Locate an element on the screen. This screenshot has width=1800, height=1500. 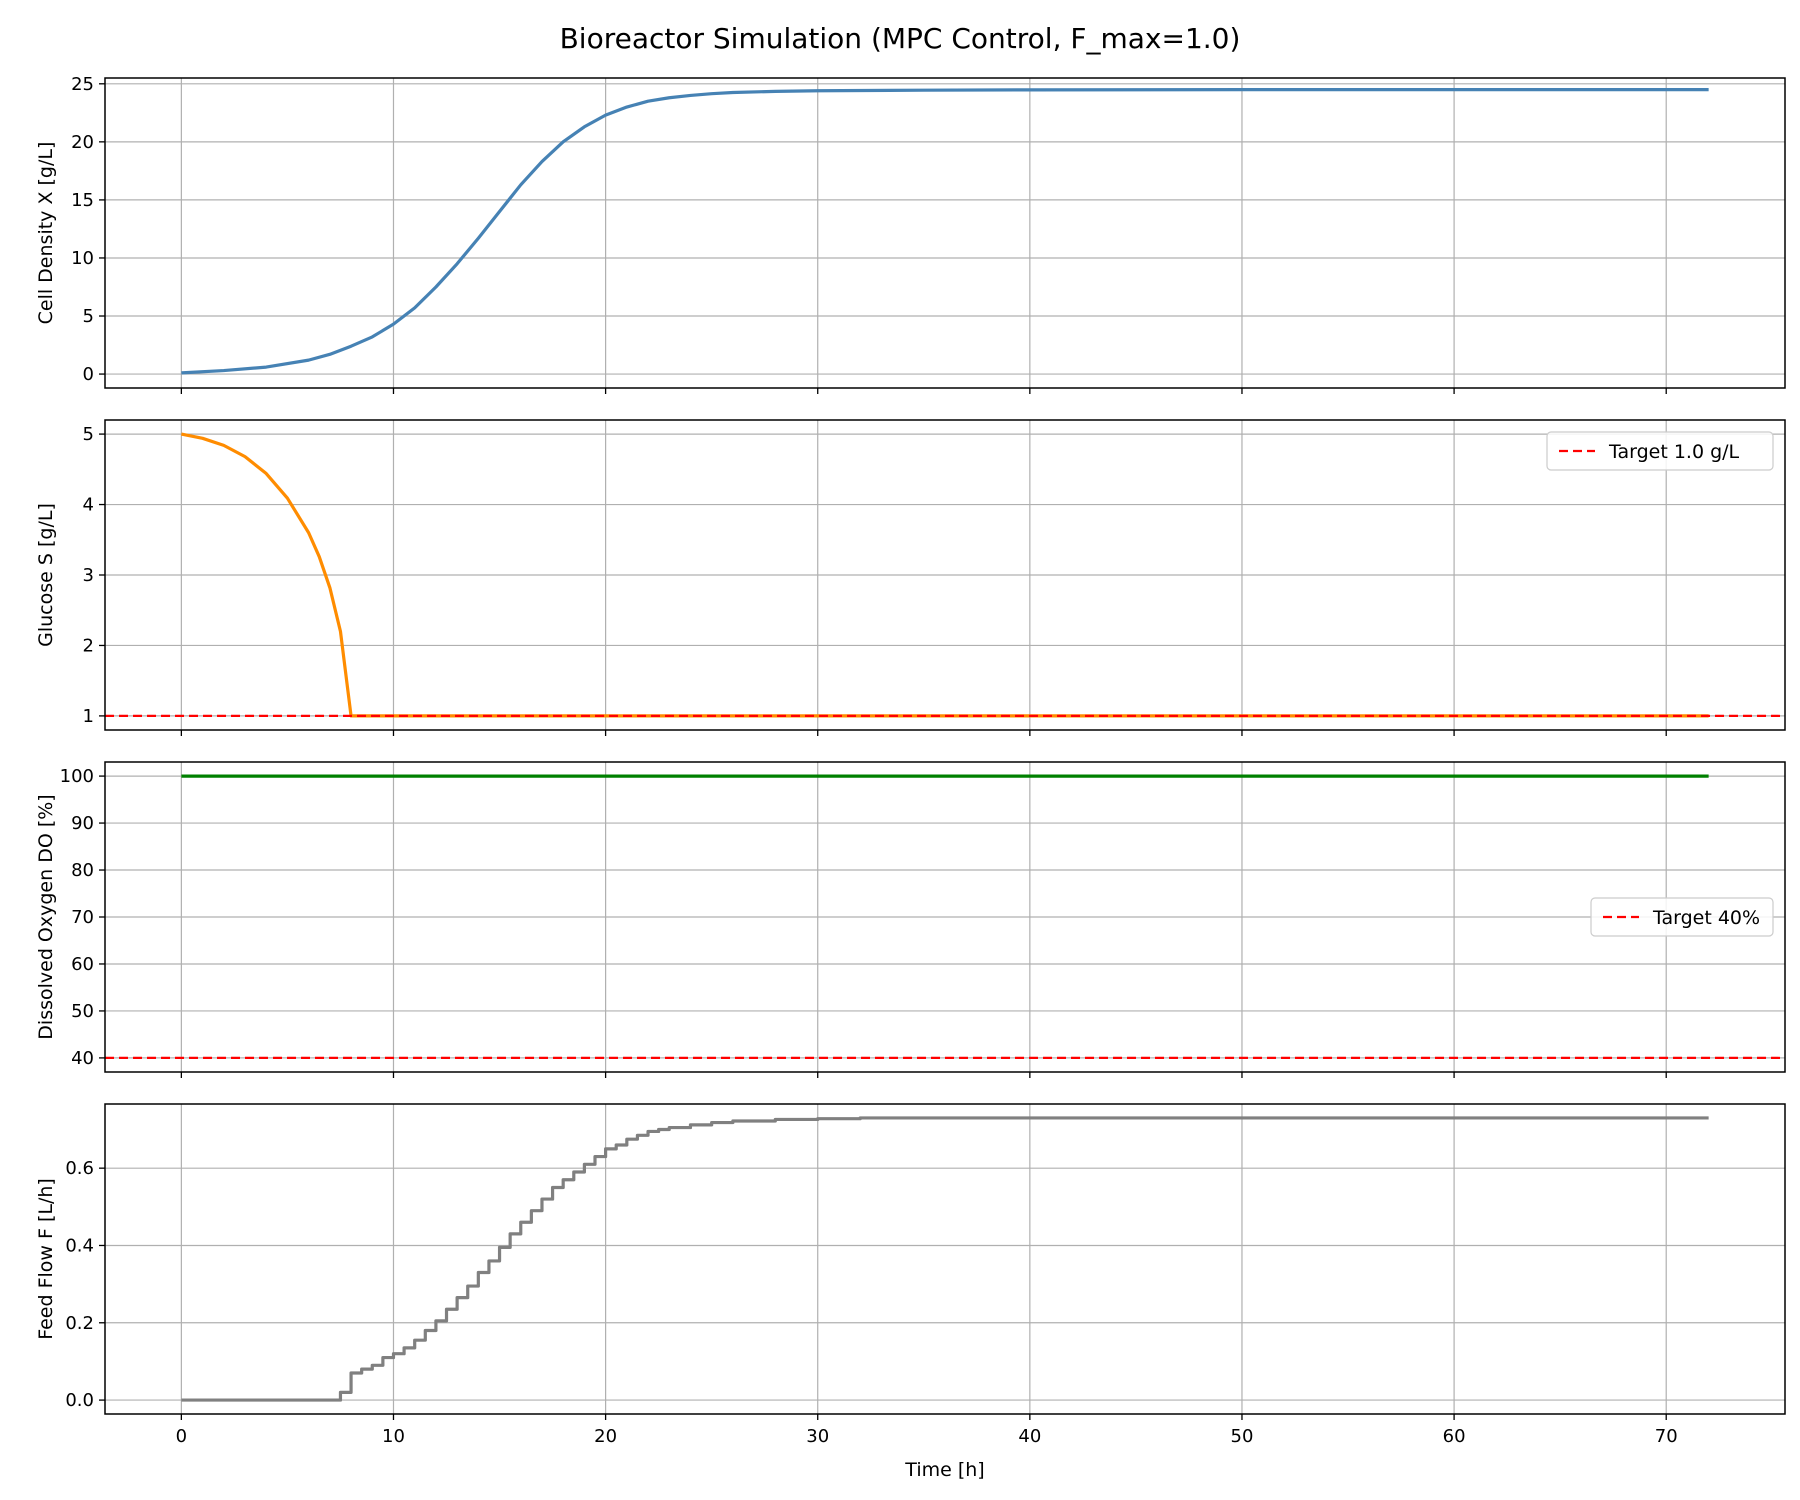
y-tick-label: 10 is located at coordinates (82, 258).